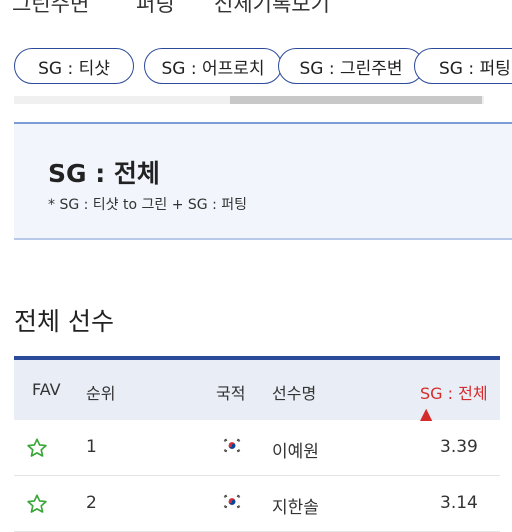 The height and width of the screenshot is (532, 512). What do you see at coordinates (231, 393) in the screenshot?
I see `header-nation: 국적` at bounding box center [231, 393].